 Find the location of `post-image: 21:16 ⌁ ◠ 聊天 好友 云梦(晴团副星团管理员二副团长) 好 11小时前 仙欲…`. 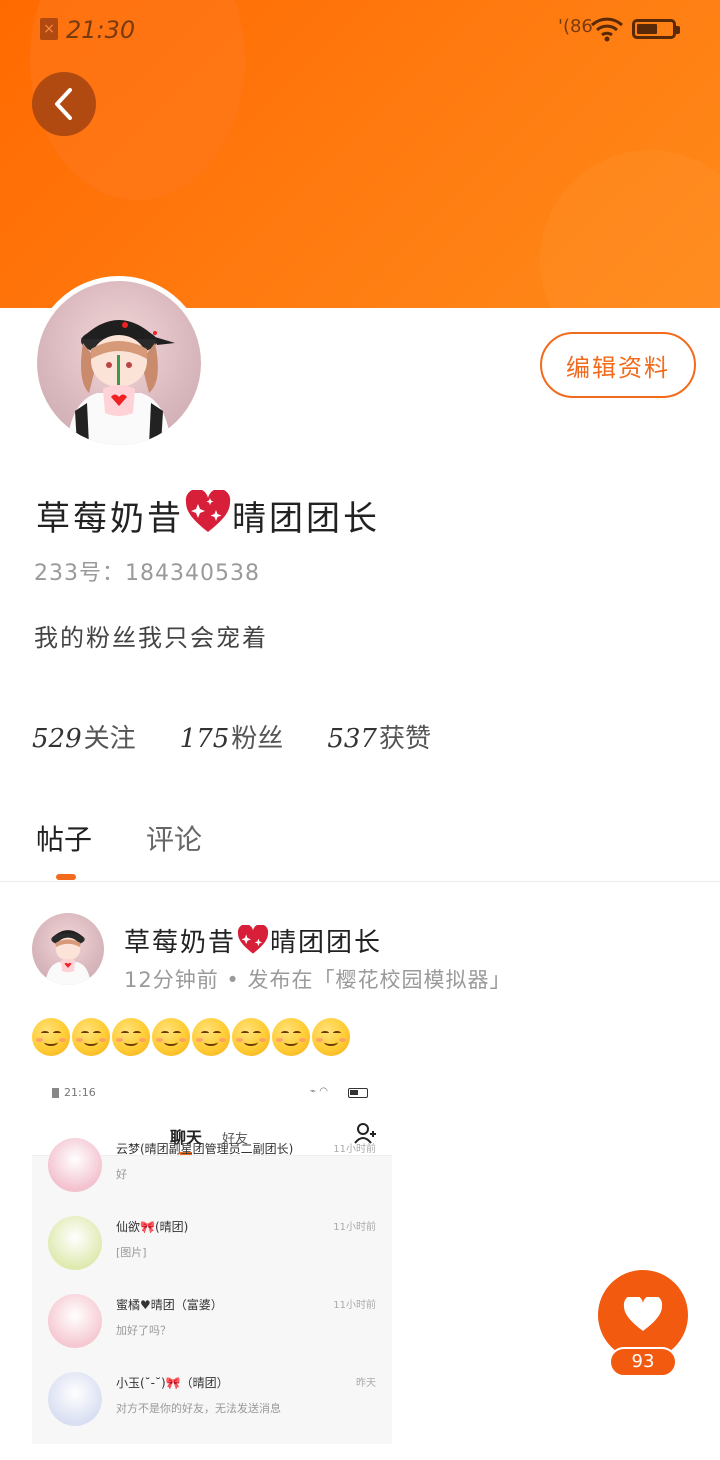

post-image: 21:16 ⌁ ◠ 聊天 好友 云梦(晴团副星团管理员二副团长) 好 11小时前 仙欲… is located at coordinates (212, 1259).